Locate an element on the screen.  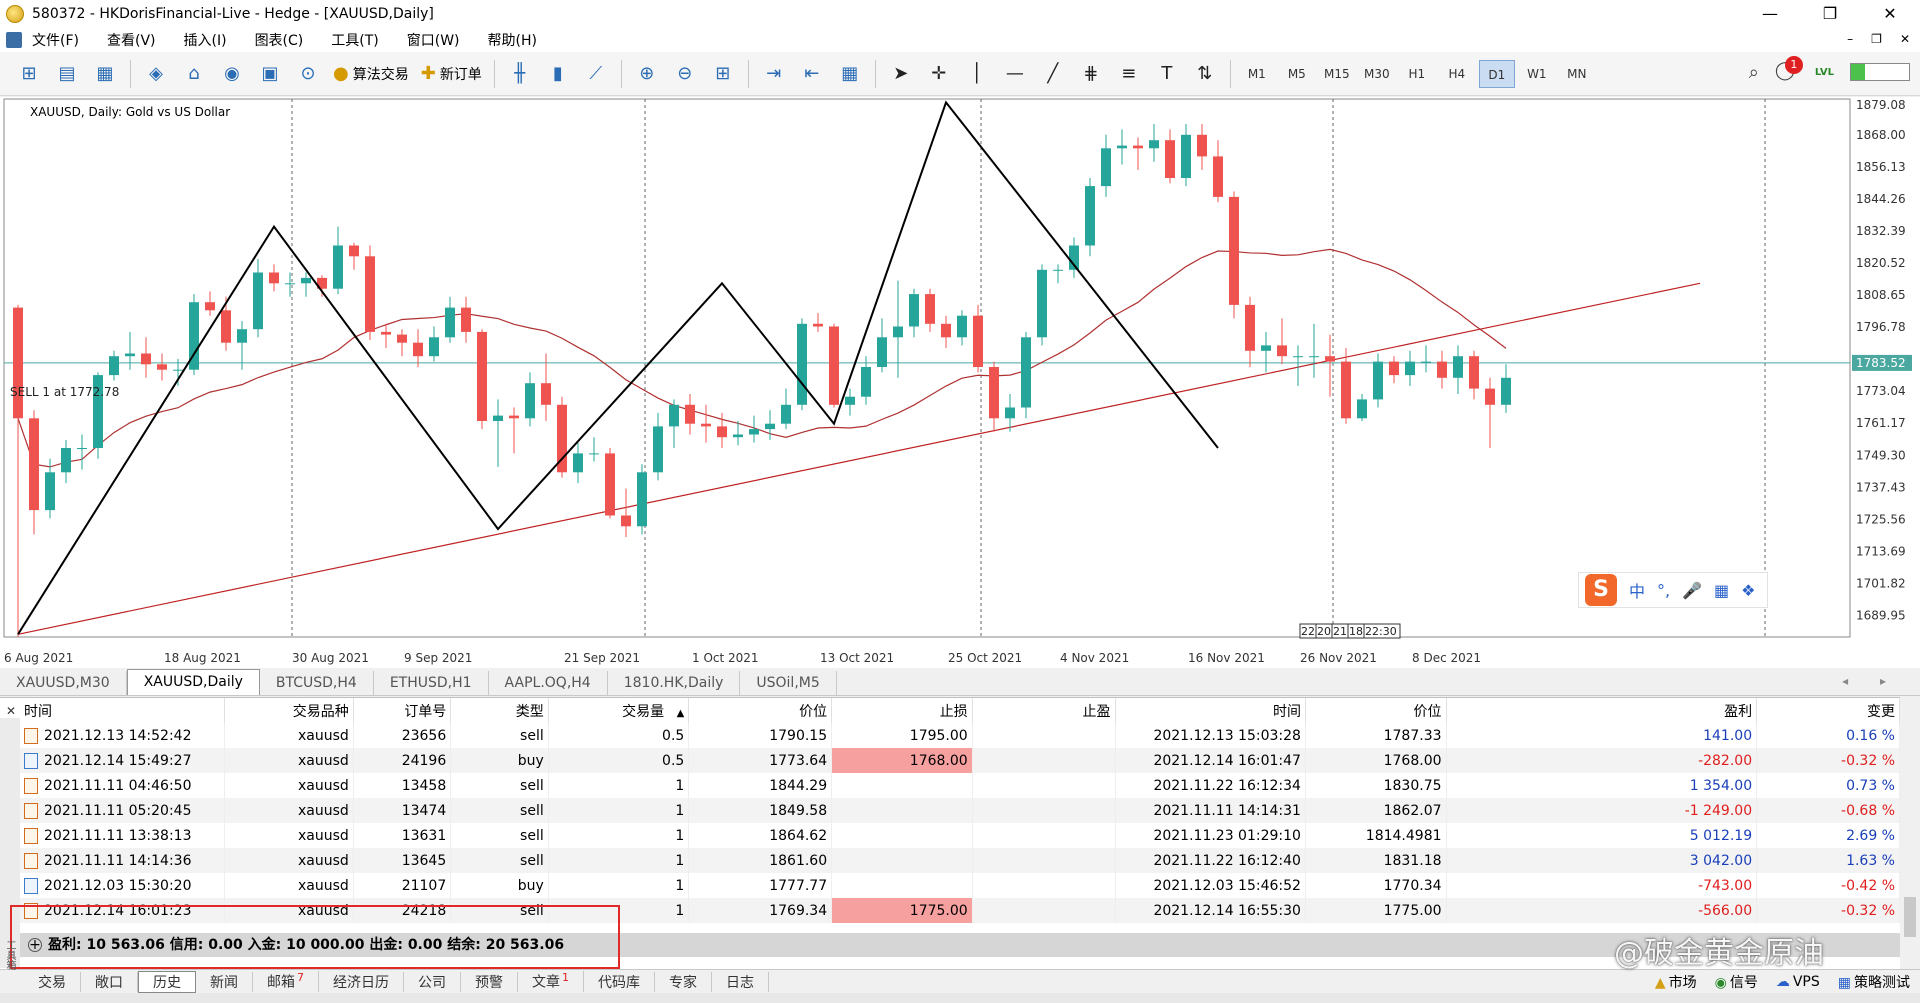
market-button: ▲ 市场 is located at coordinates (1676, 982).